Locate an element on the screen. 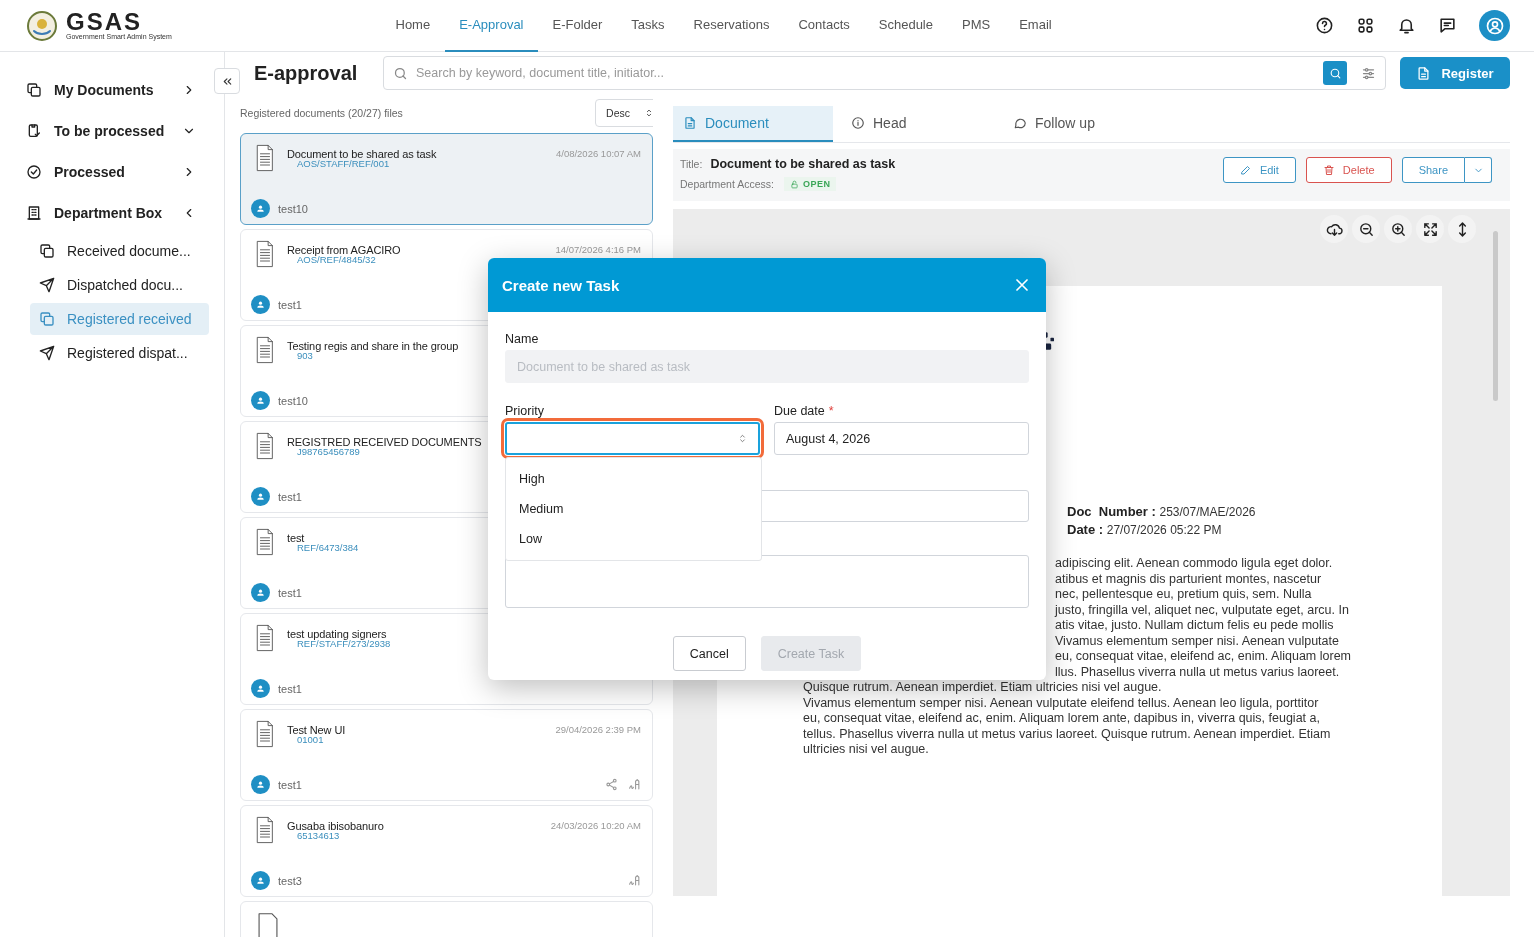  zoom-in-icon is located at coordinates (1398, 229).